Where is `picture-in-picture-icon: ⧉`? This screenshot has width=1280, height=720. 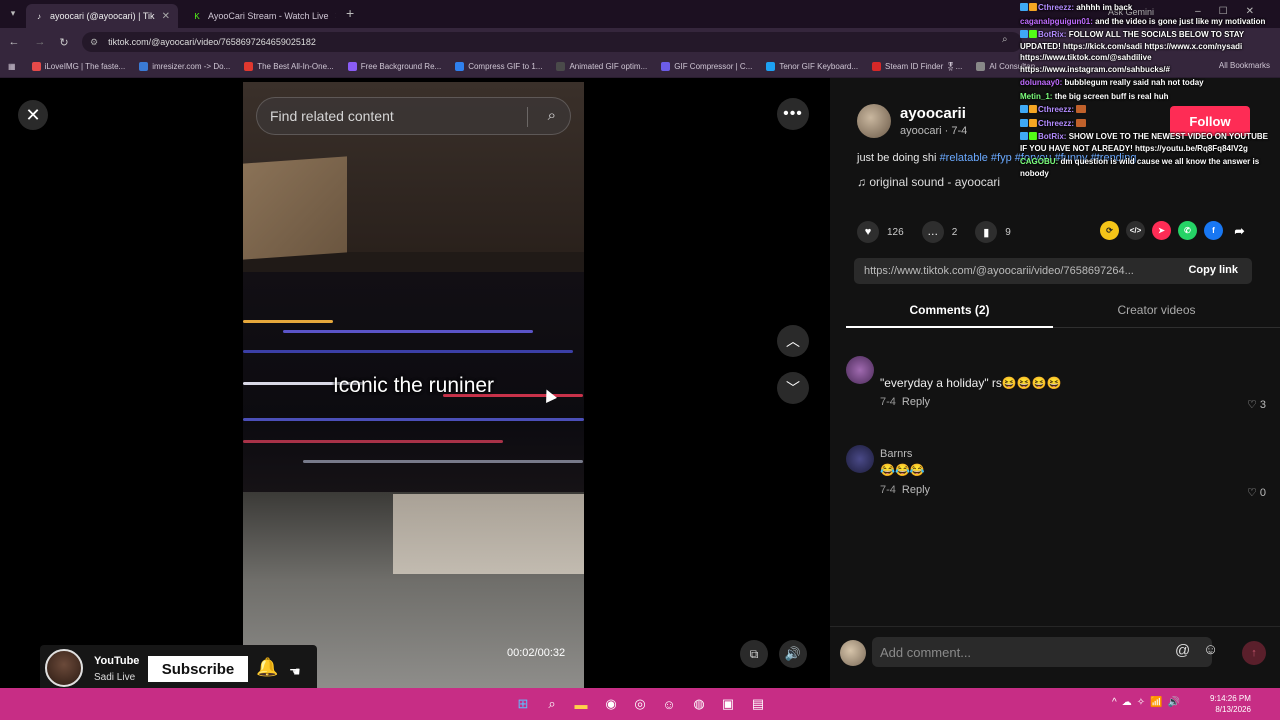 picture-in-picture-icon: ⧉ is located at coordinates (754, 654).